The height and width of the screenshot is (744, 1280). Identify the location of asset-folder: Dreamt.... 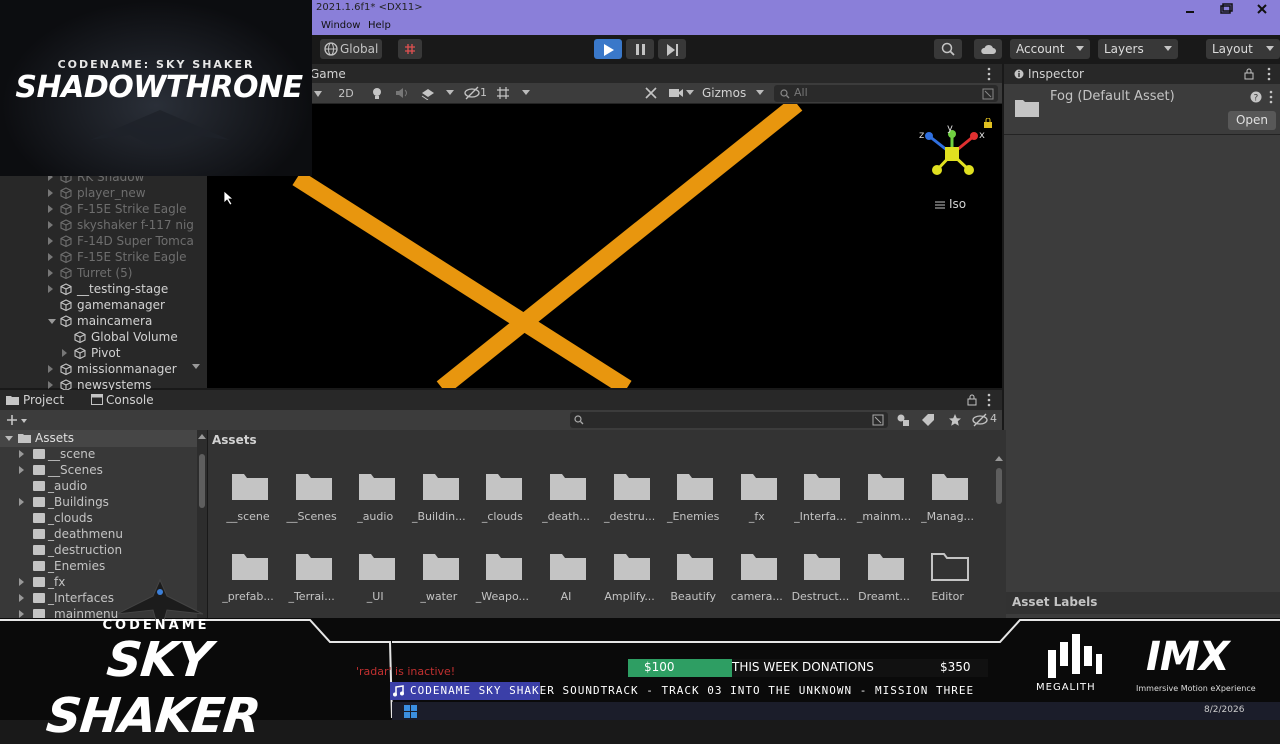
(884, 576).